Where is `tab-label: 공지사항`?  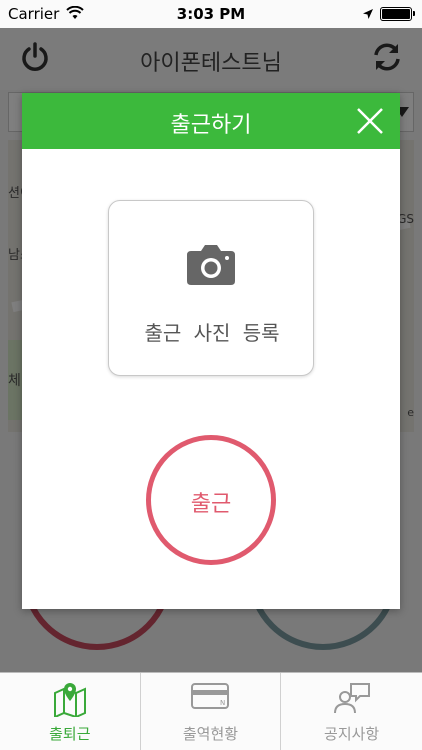
tab-label: 공지사항 is located at coordinates (352, 734).